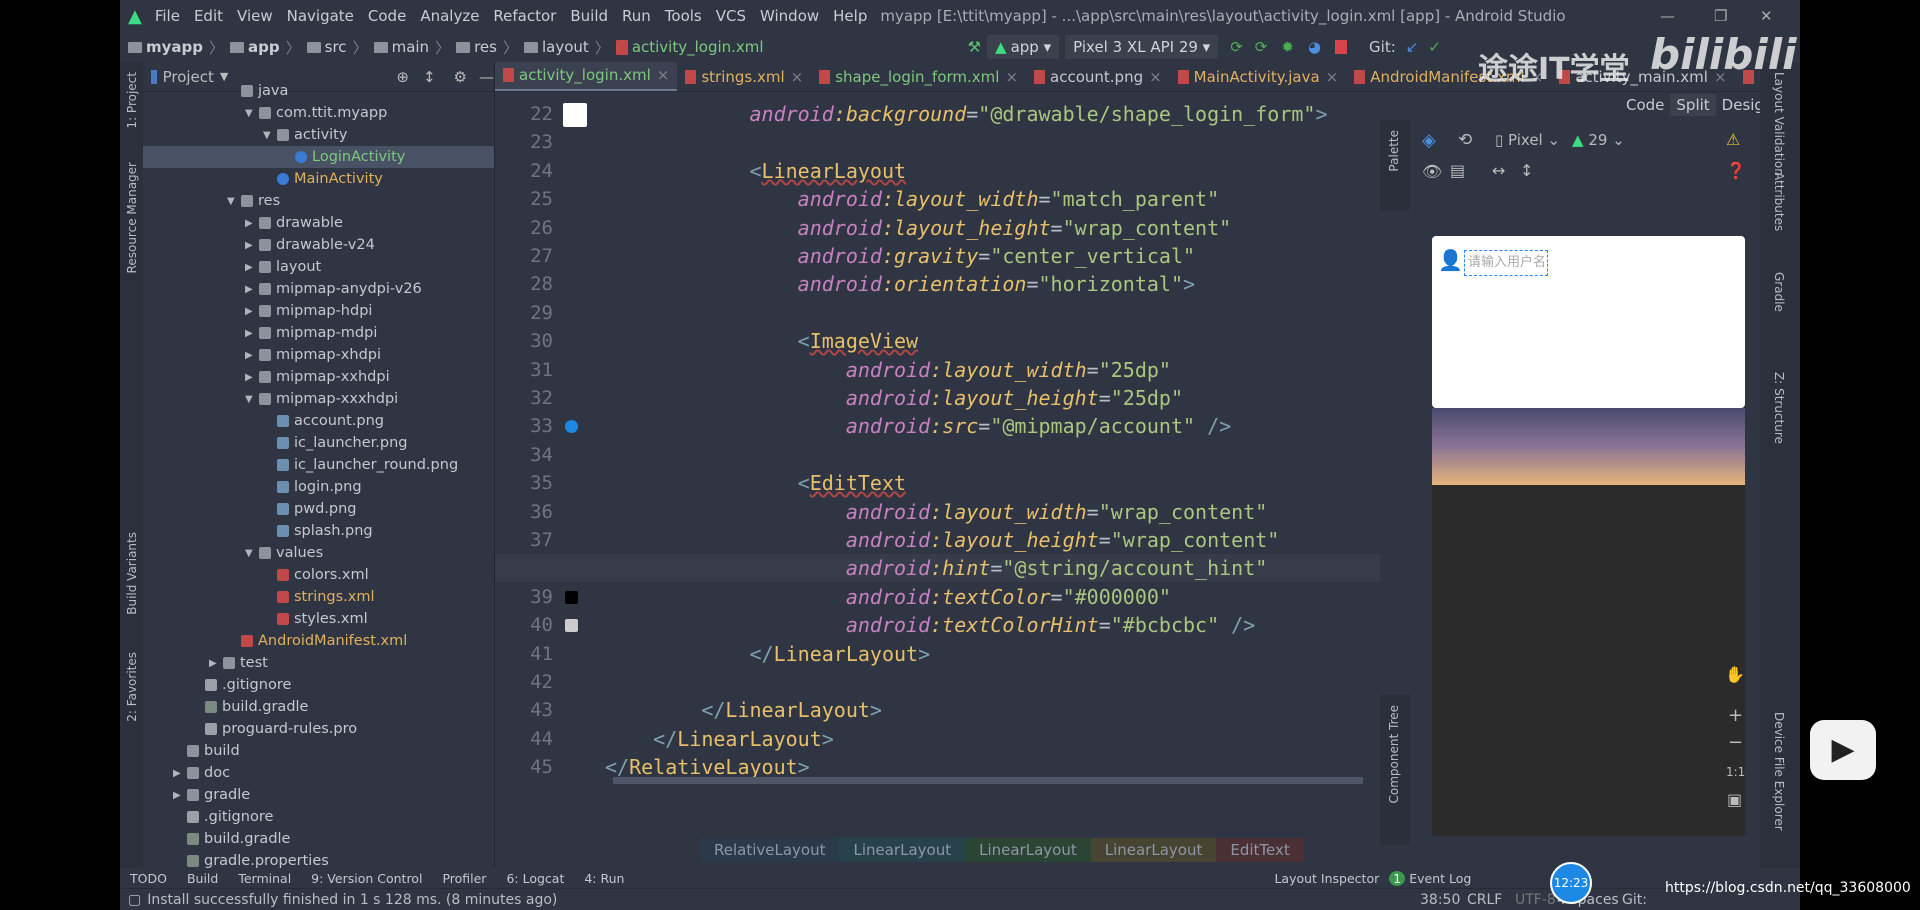  Describe the element at coordinates (318, 201) in the screenshot. I see `tree-item: ▼ res` at that location.